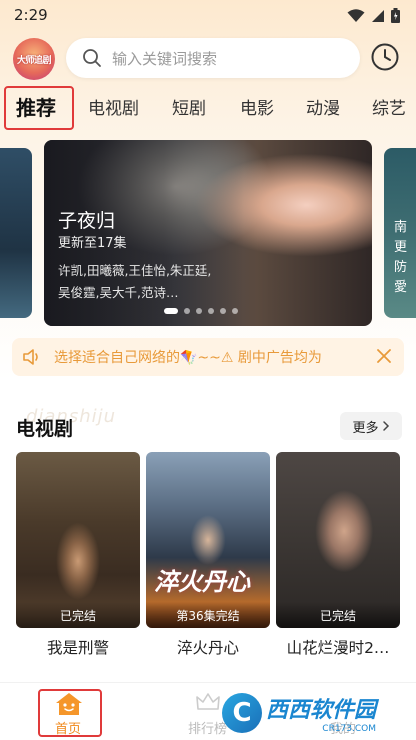 This screenshot has height=740, width=416. What do you see at coordinates (384, 356) in the screenshot?
I see `close-icon` at bounding box center [384, 356].